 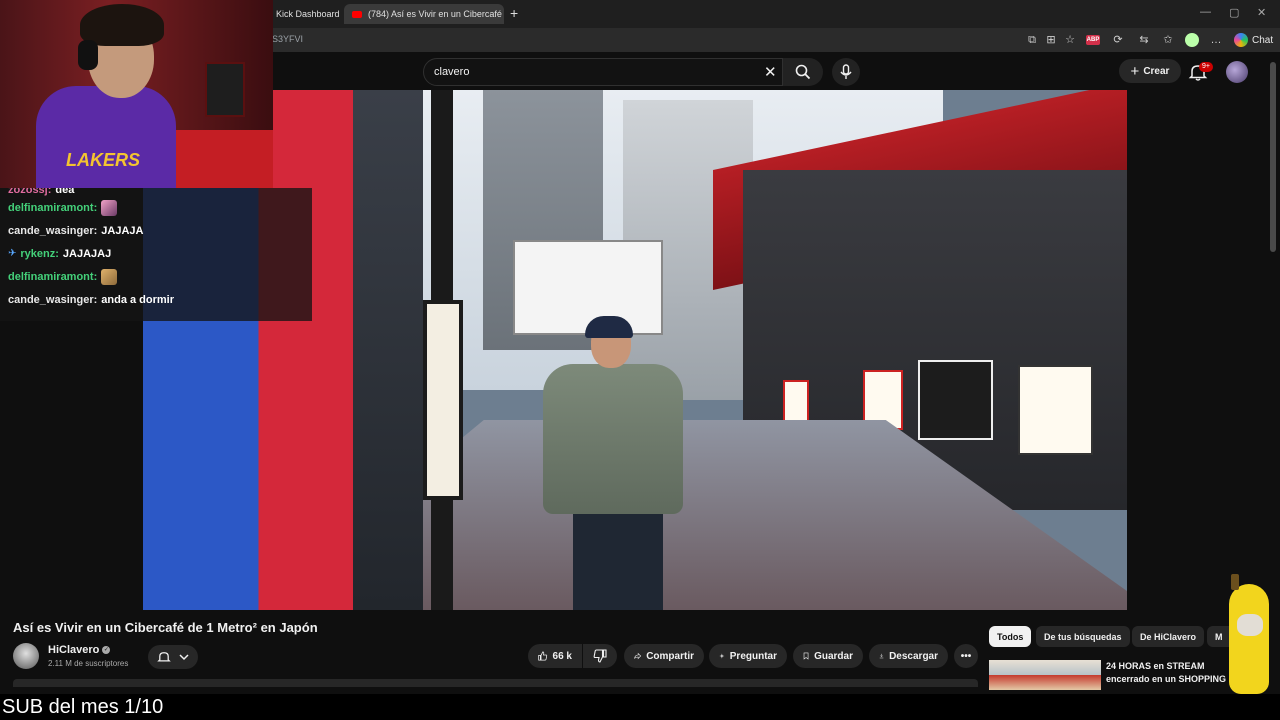 What do you see at coordinates (138, 299) in the screenshot?
I see `chat-text: anda a dormir` at bounding box center [138, 299].